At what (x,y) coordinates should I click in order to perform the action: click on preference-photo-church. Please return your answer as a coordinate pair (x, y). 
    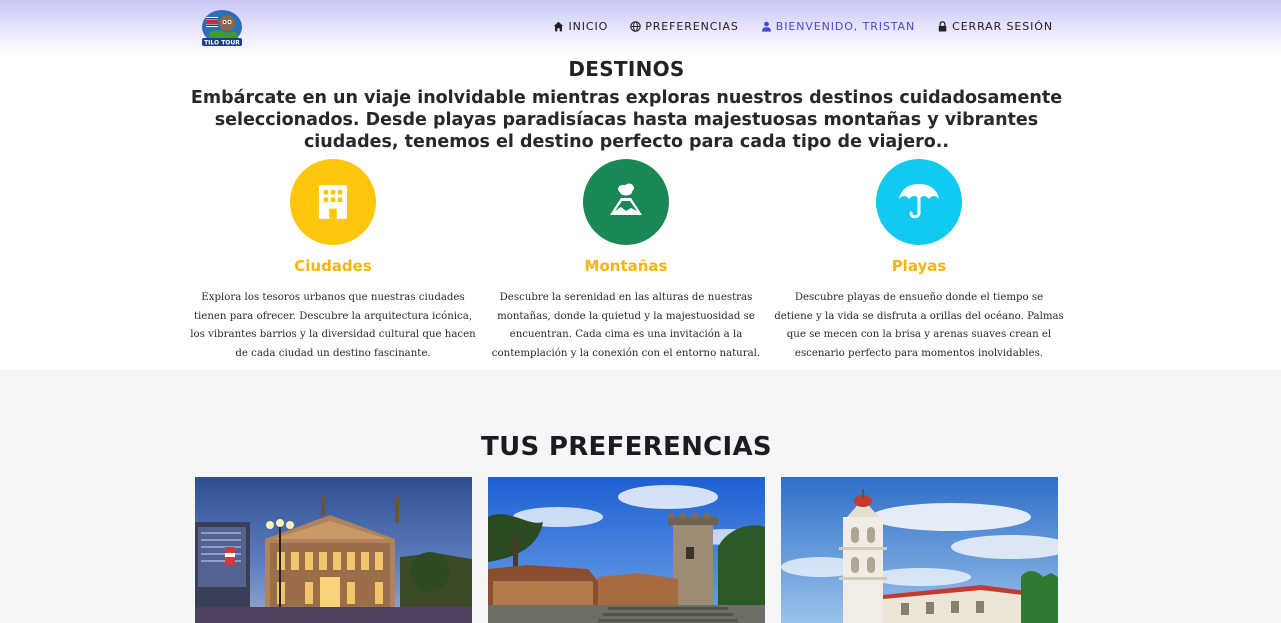
    Looking at the image, I should click on (919, 550).